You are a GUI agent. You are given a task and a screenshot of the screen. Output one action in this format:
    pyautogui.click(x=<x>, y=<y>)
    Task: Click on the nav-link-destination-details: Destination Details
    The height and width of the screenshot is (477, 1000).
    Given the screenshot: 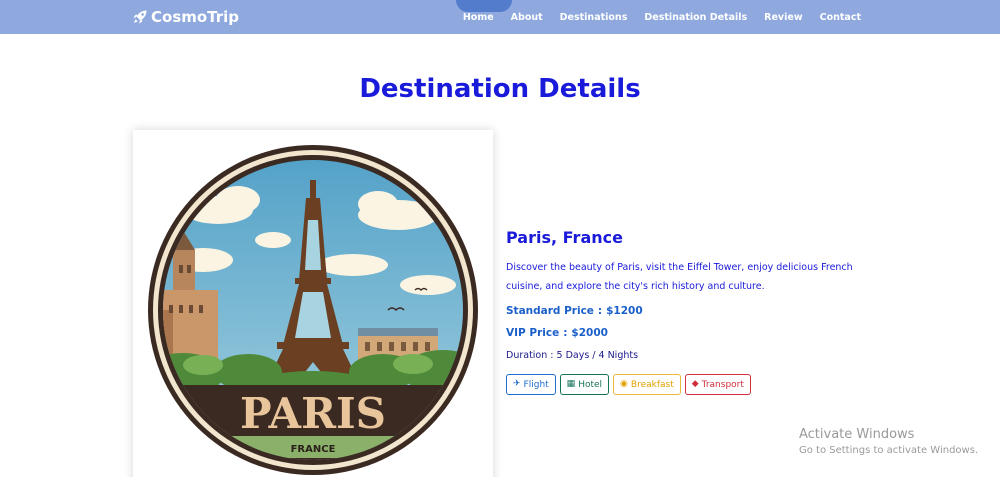 What is the action you would take?
    pyautogui.click(x=695, y=17)
    